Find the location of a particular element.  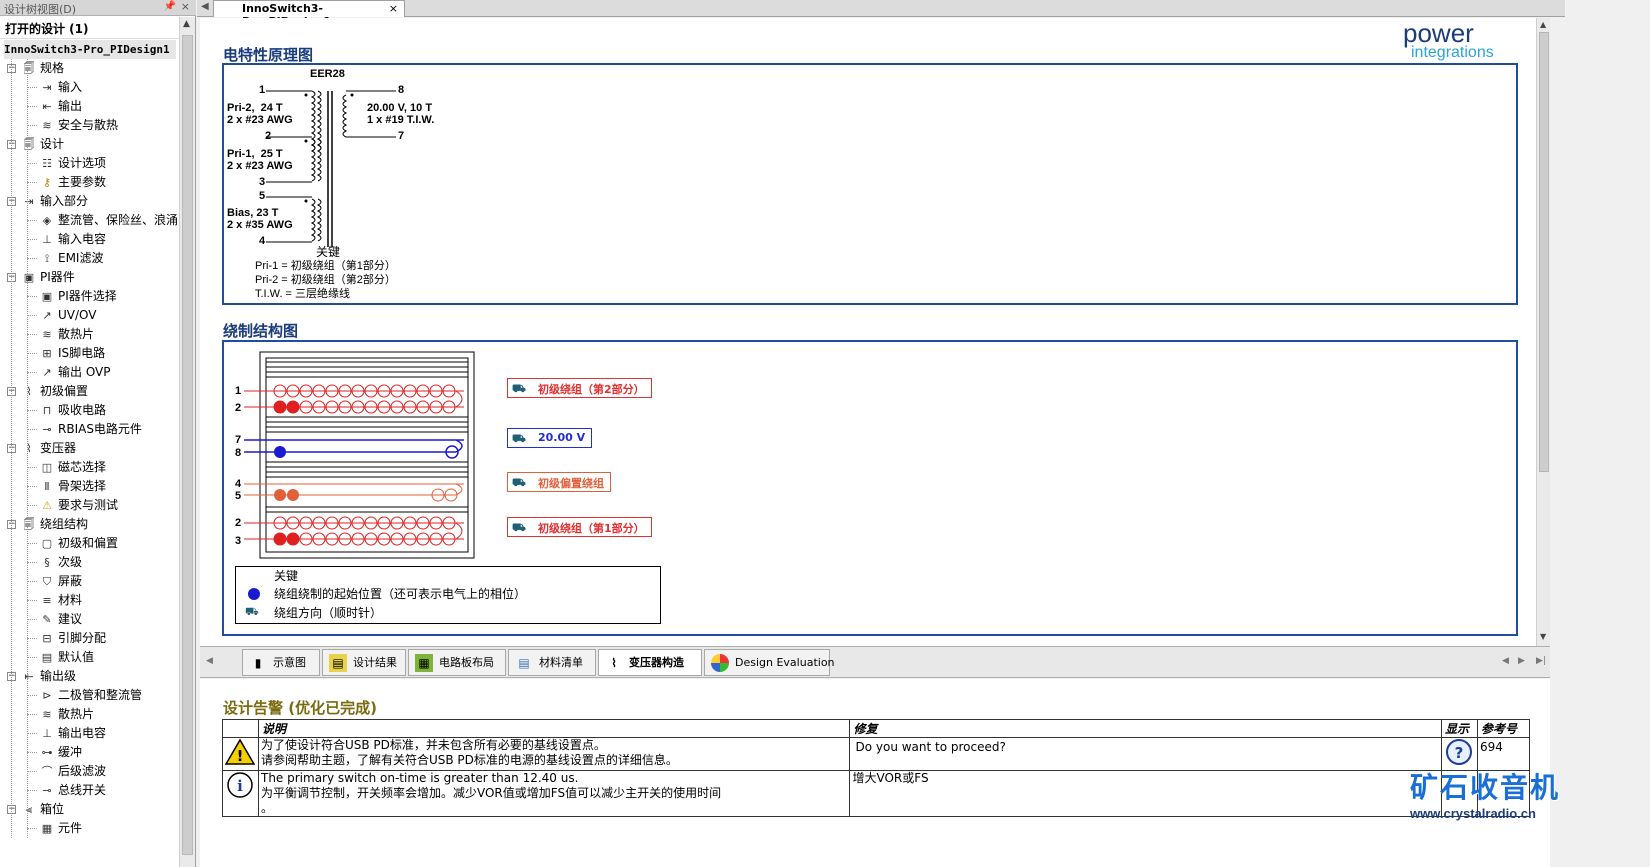

tree-item: Ⅱ 骨架选择 is located at coordinates (73, 486).